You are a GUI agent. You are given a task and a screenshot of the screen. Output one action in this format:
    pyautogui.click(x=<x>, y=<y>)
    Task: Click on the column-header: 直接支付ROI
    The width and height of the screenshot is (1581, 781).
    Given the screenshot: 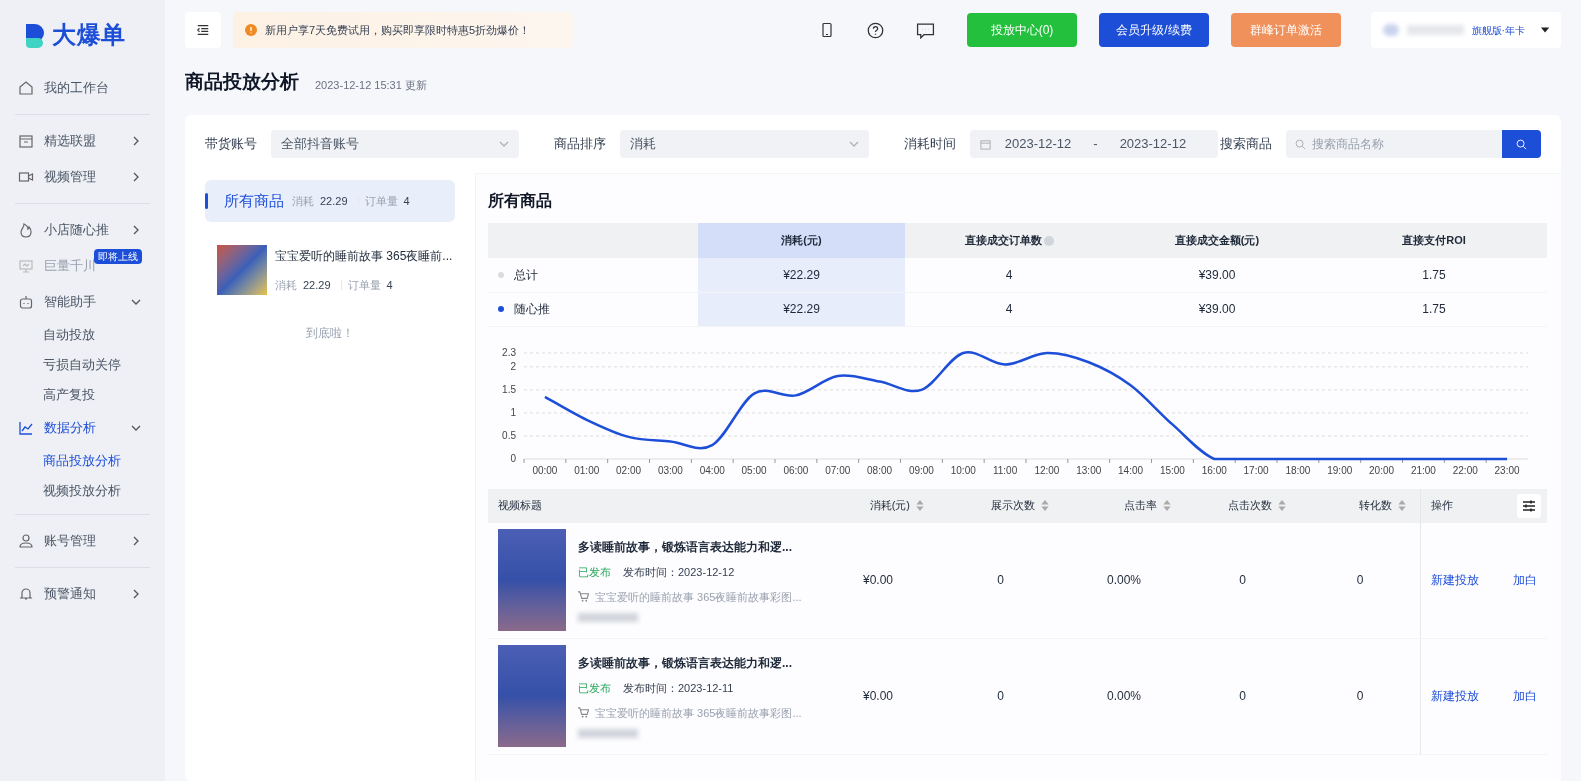 What is the action you would take?
    pyautogui.click(x=1434, y=240)
    